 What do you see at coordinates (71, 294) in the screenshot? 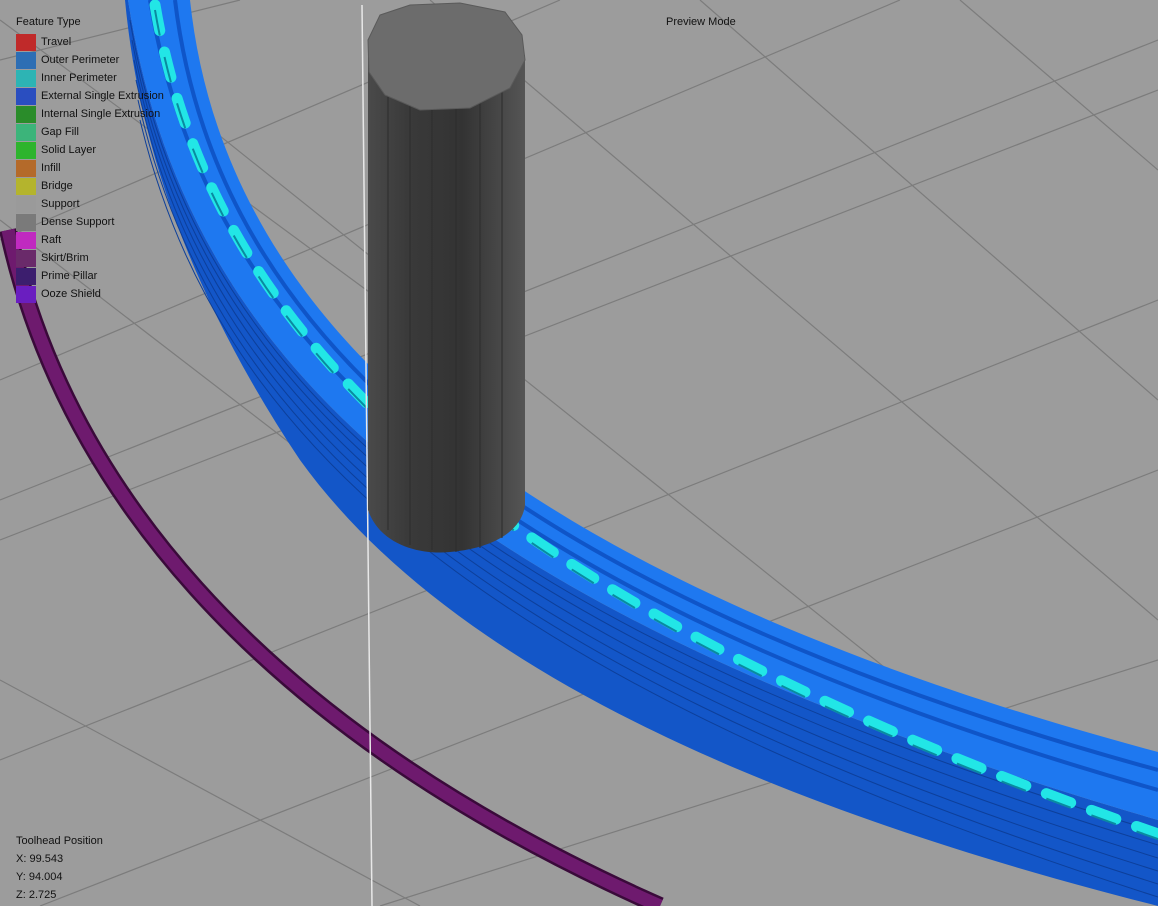
I see `legend-label: Ooze Shield` at bounding box center [71, 294].